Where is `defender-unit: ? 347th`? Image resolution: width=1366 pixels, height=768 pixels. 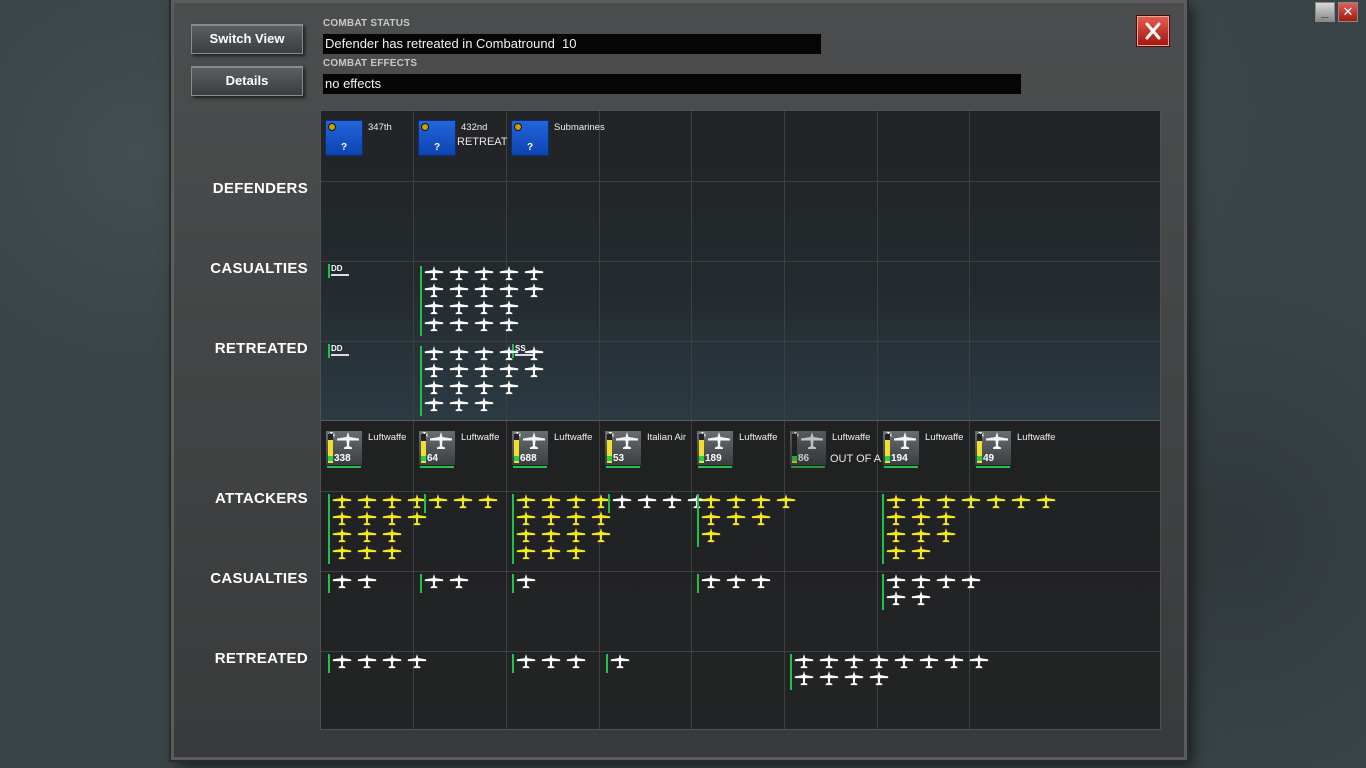 defender-unit: ? 347th is located at coordinates (367, 140).